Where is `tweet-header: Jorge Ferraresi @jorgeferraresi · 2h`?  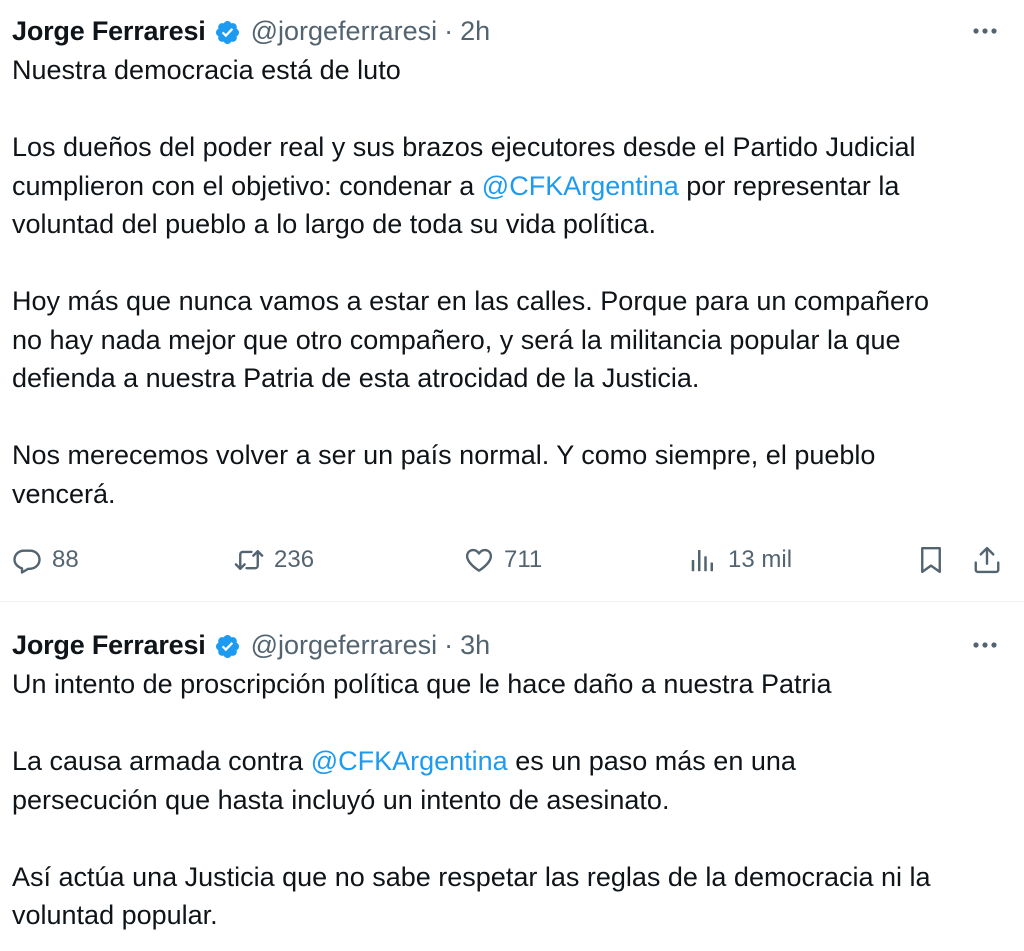
tweet-header: Jorge Ferraresi @jorgeferraresi · 2h is located at coordinates (512, 31).